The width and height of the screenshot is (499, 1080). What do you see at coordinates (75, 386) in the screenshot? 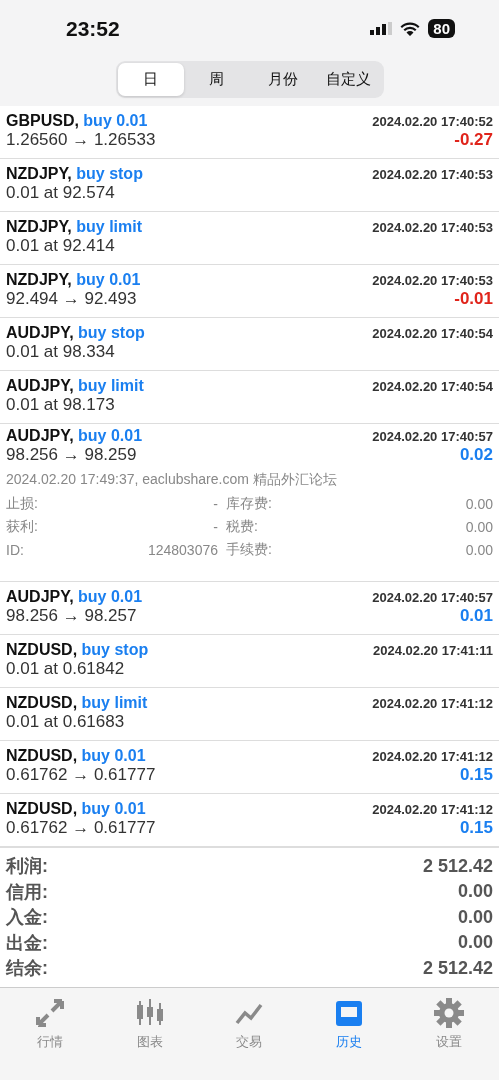
I see `deal-symbol: AUDJPY, buy limit` at bounding box center [75, 386].